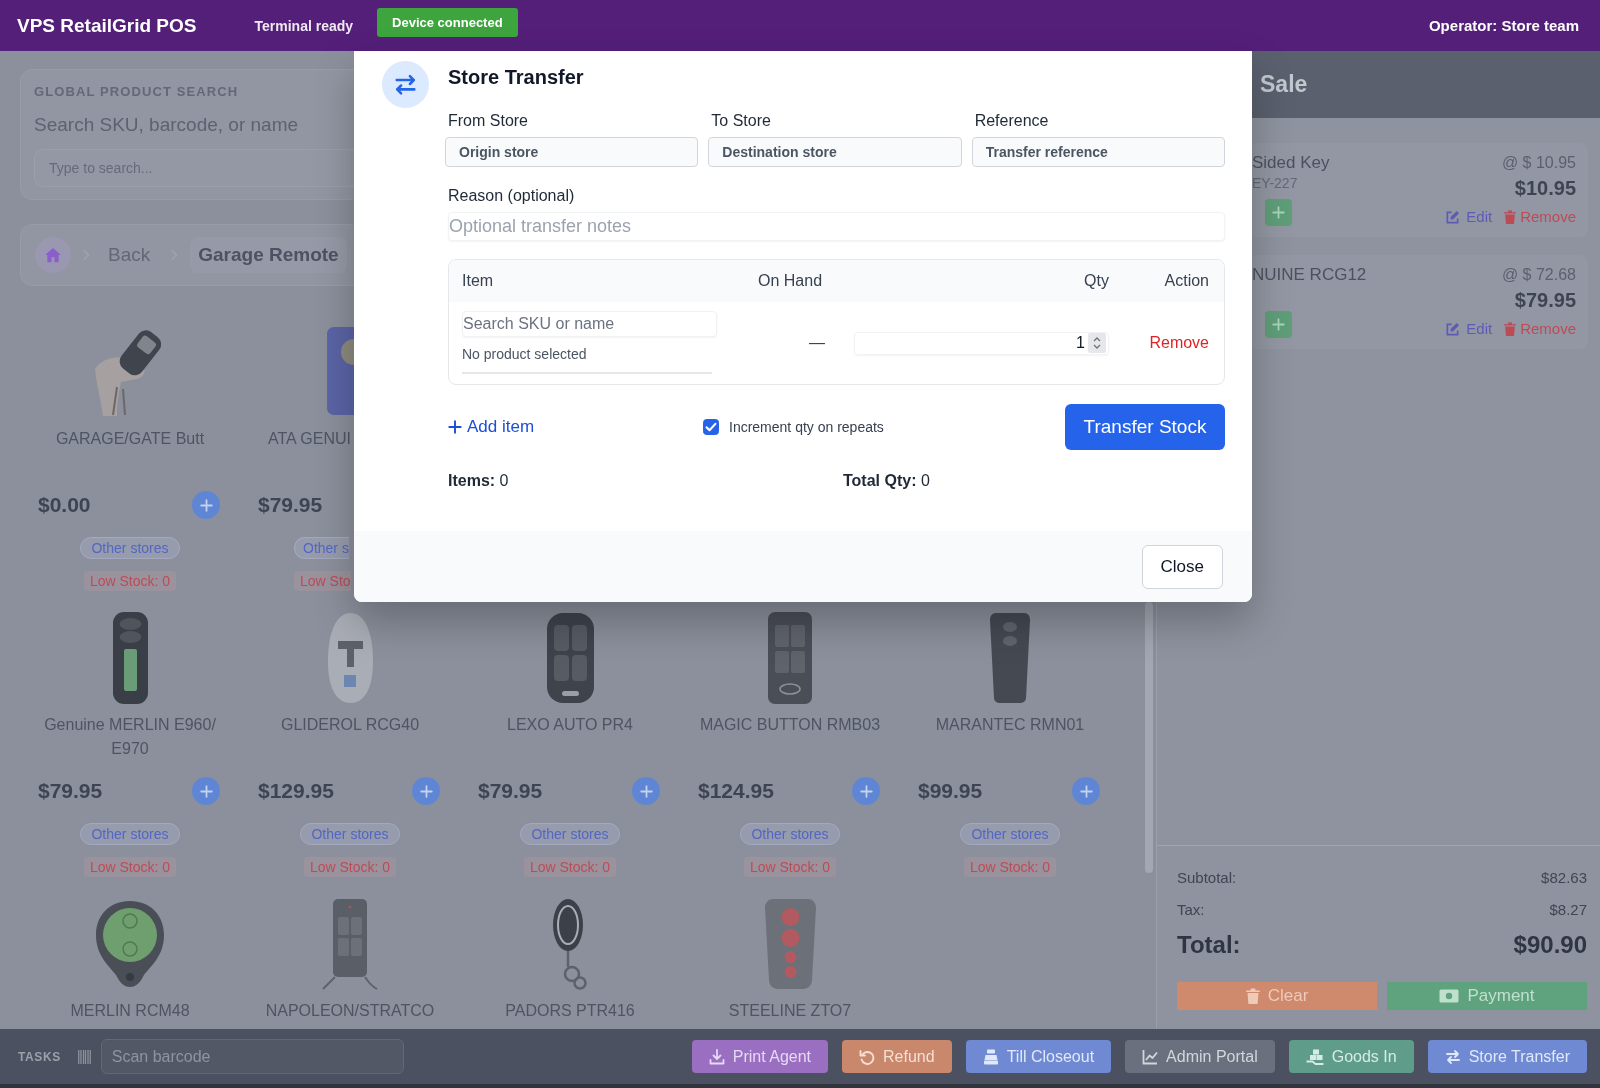 The width and height of the screenshot is (1600, 1088). Describe the element at coordinates (1145, 427) in the screenshot. I see `transfer-stock-button: Transfer Stock` at that location.